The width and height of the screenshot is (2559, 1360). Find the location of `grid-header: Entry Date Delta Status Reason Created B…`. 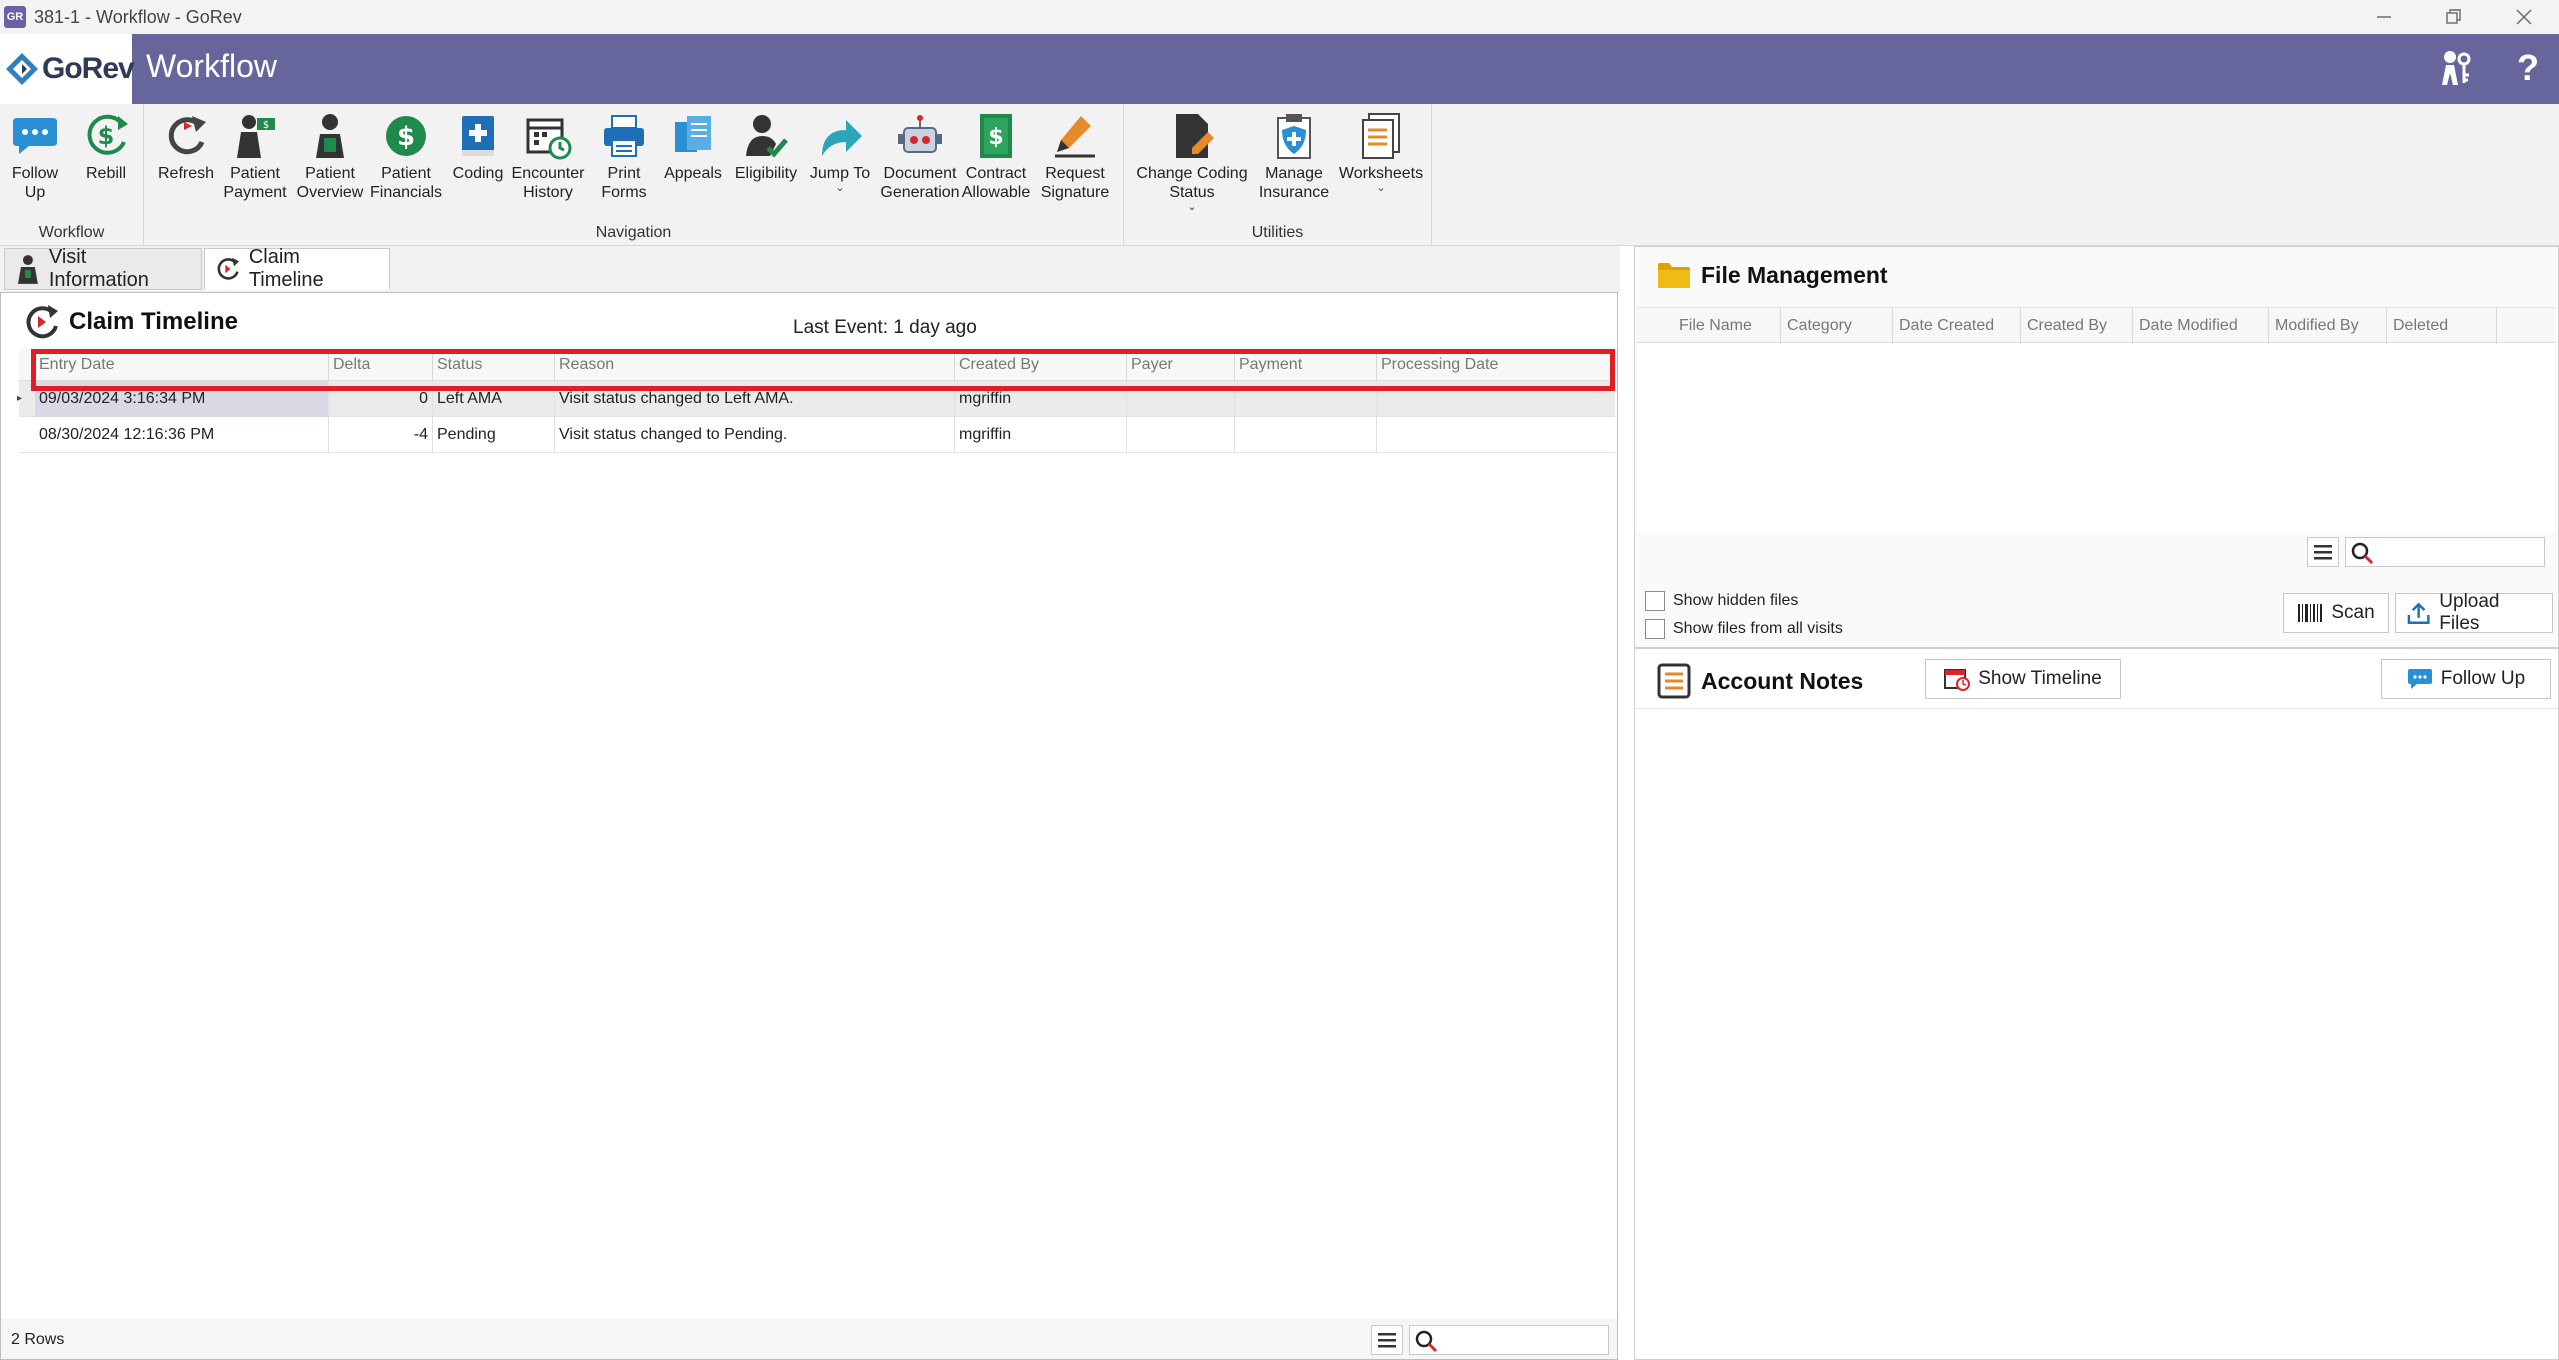

grid-header: Entry Date Delta Status Reason Created B… is located at coordinates (817, 365).